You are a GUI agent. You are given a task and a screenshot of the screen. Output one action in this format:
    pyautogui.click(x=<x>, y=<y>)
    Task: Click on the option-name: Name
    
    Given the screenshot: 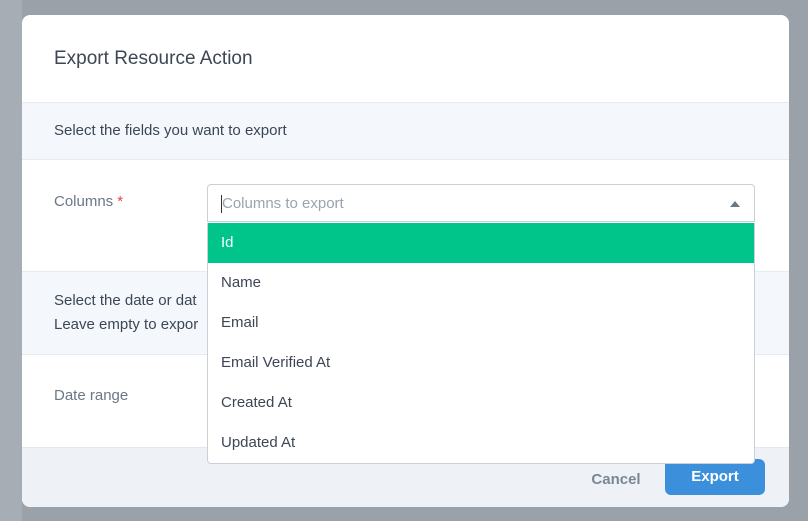 What is the action you would take?
    pyautogui.click(x=481, y=283)
    